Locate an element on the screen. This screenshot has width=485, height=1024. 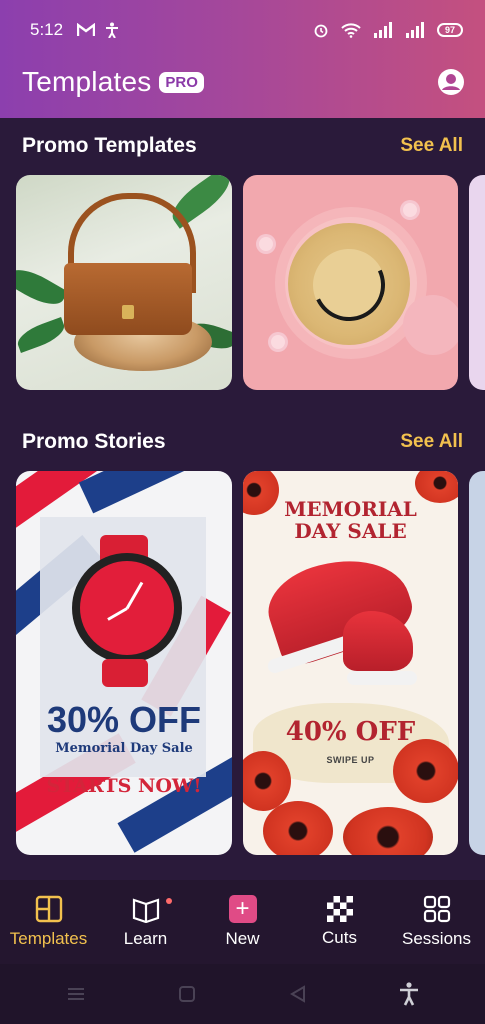
notification-dot is located at coordinates (168, 901).